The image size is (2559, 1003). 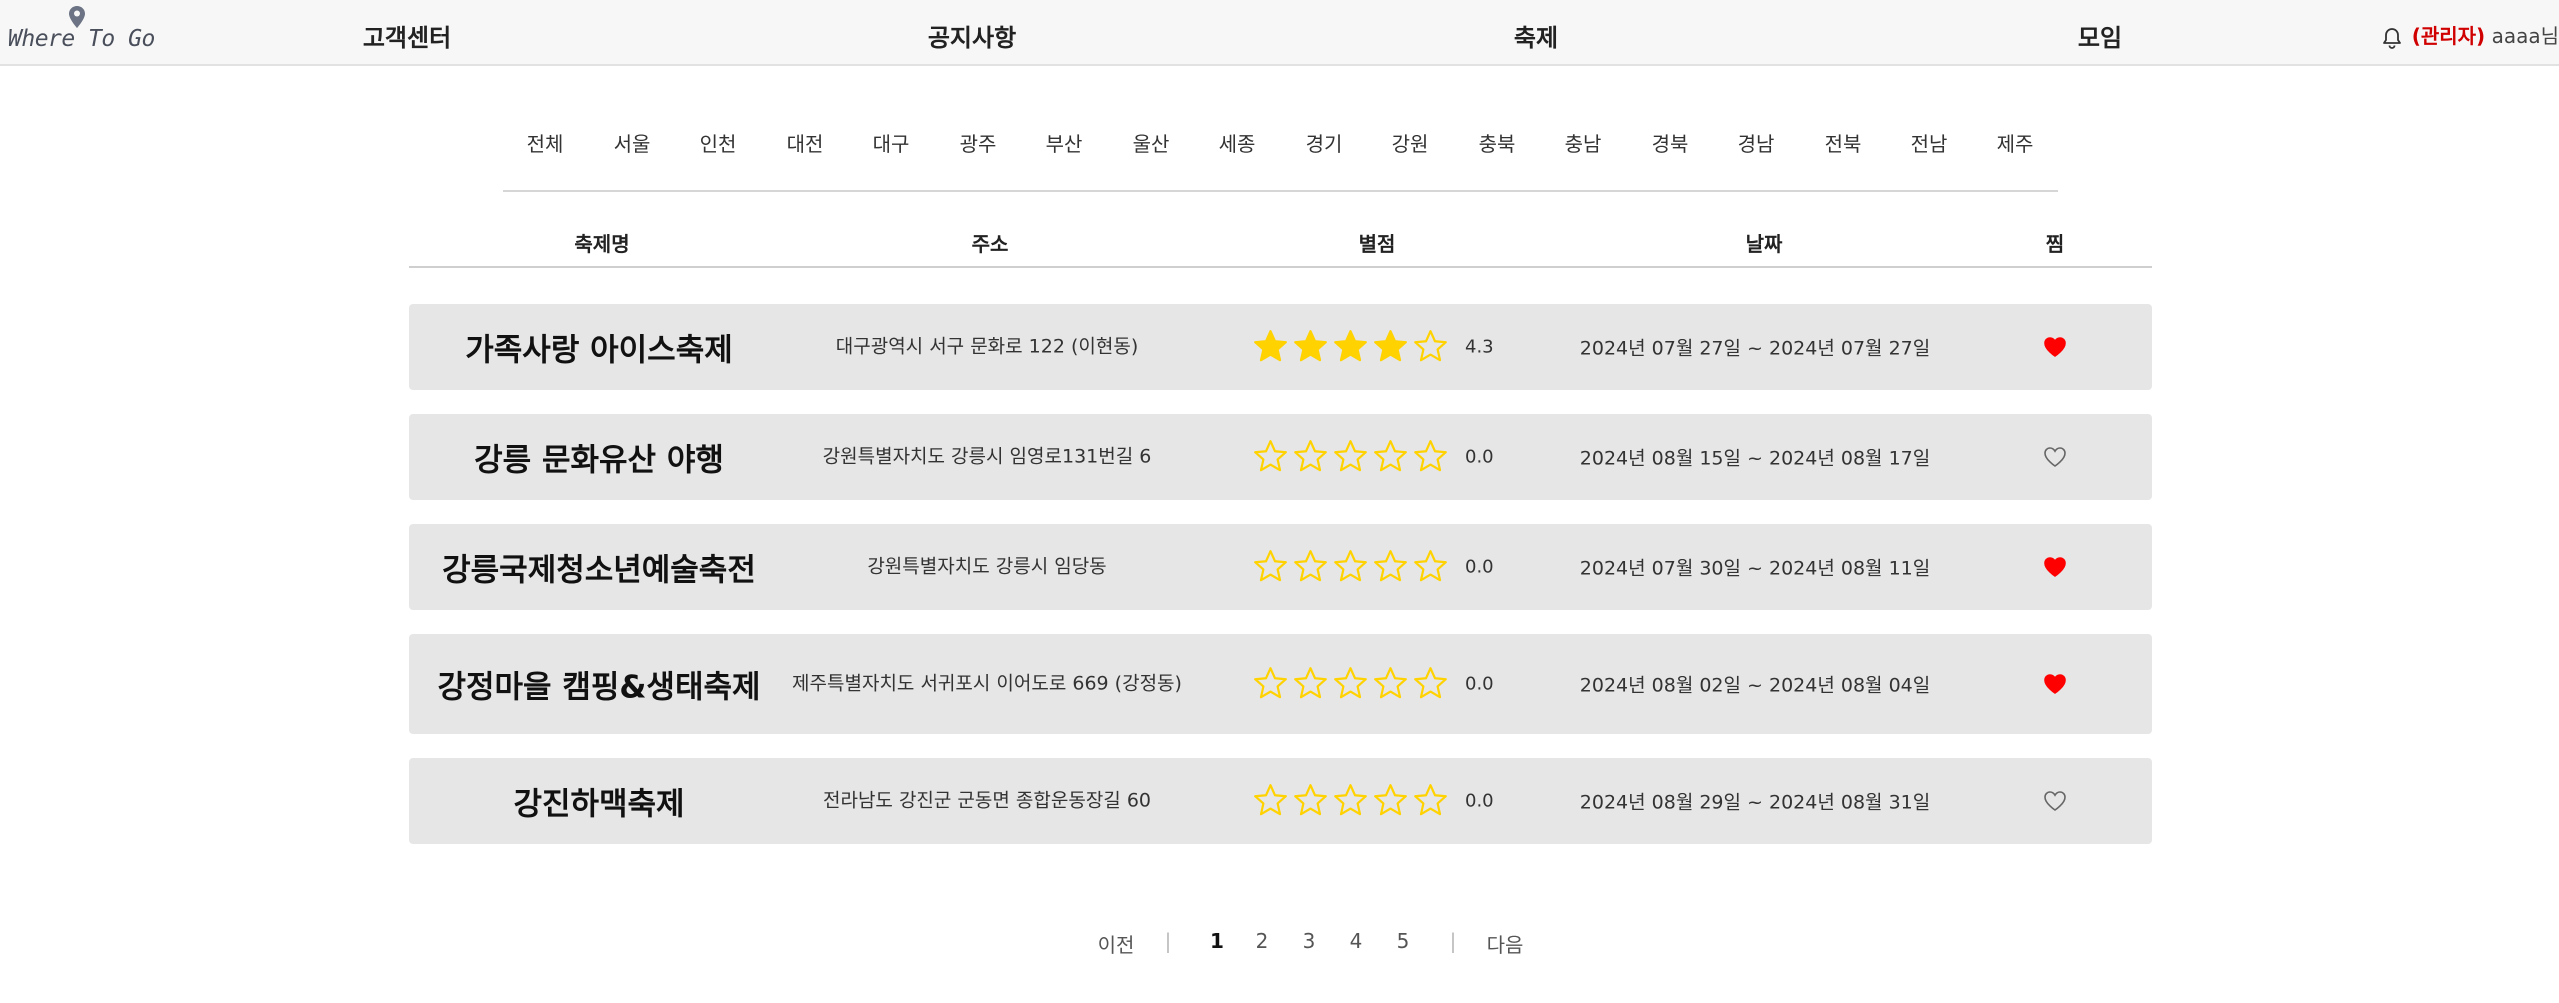 What do you see at coordinates (1755, 802) in the screenshot?
I see `festival-date: 2024년 08월 29일 ~ 2024년 08월 31일` at bounding box center [1755, 802].